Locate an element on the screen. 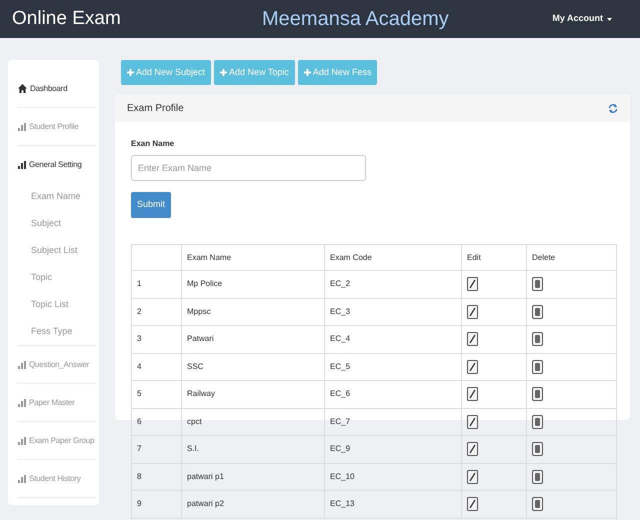  table-cell: patwari p2 is located at coordinates (253, 504).